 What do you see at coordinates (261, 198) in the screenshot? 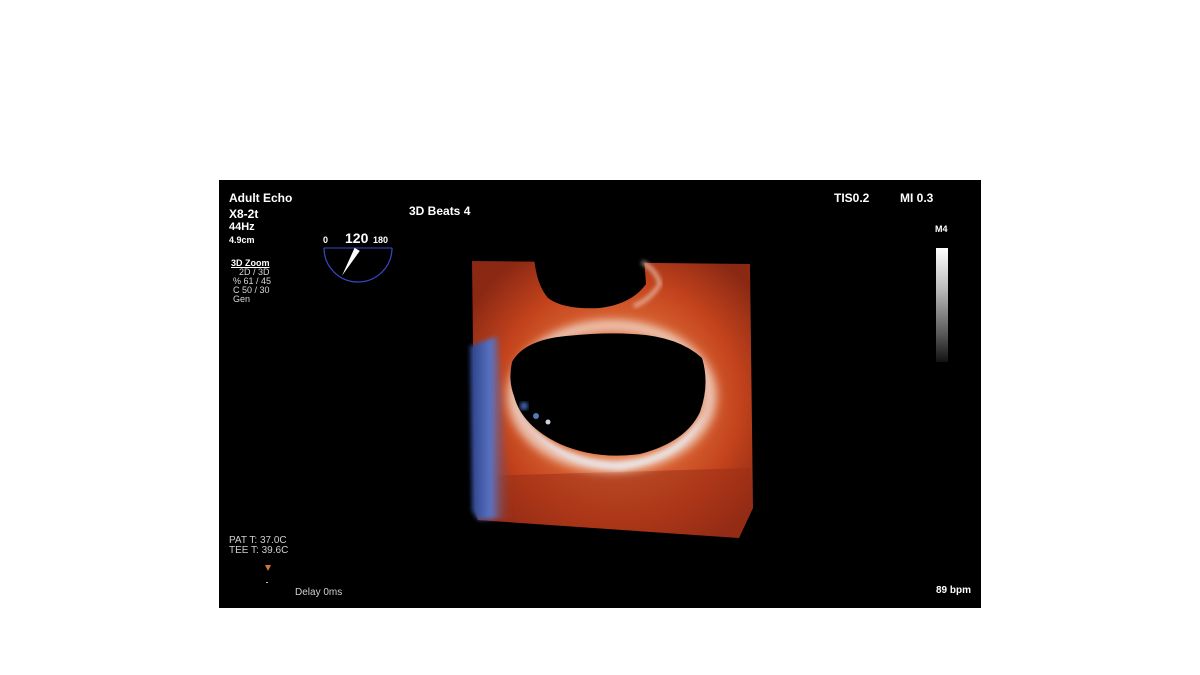
I see `preset-label: Adult Echo` at bounding box center [261, 198].